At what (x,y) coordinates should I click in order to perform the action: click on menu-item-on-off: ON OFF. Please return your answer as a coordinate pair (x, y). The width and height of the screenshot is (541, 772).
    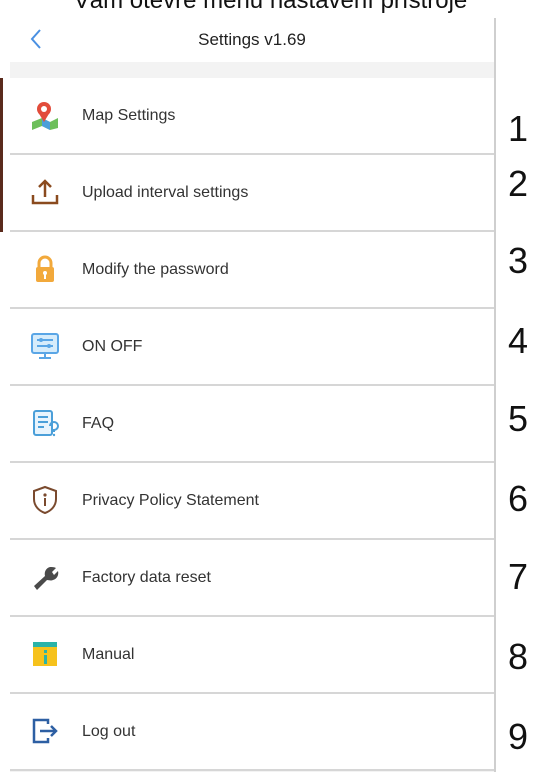
    Looking at the image, I should click on (252, 347).